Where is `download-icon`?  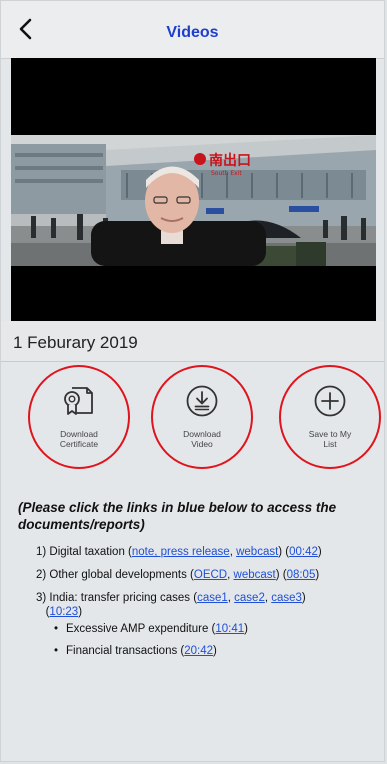 download-icon is located at coordinates (202, 401).